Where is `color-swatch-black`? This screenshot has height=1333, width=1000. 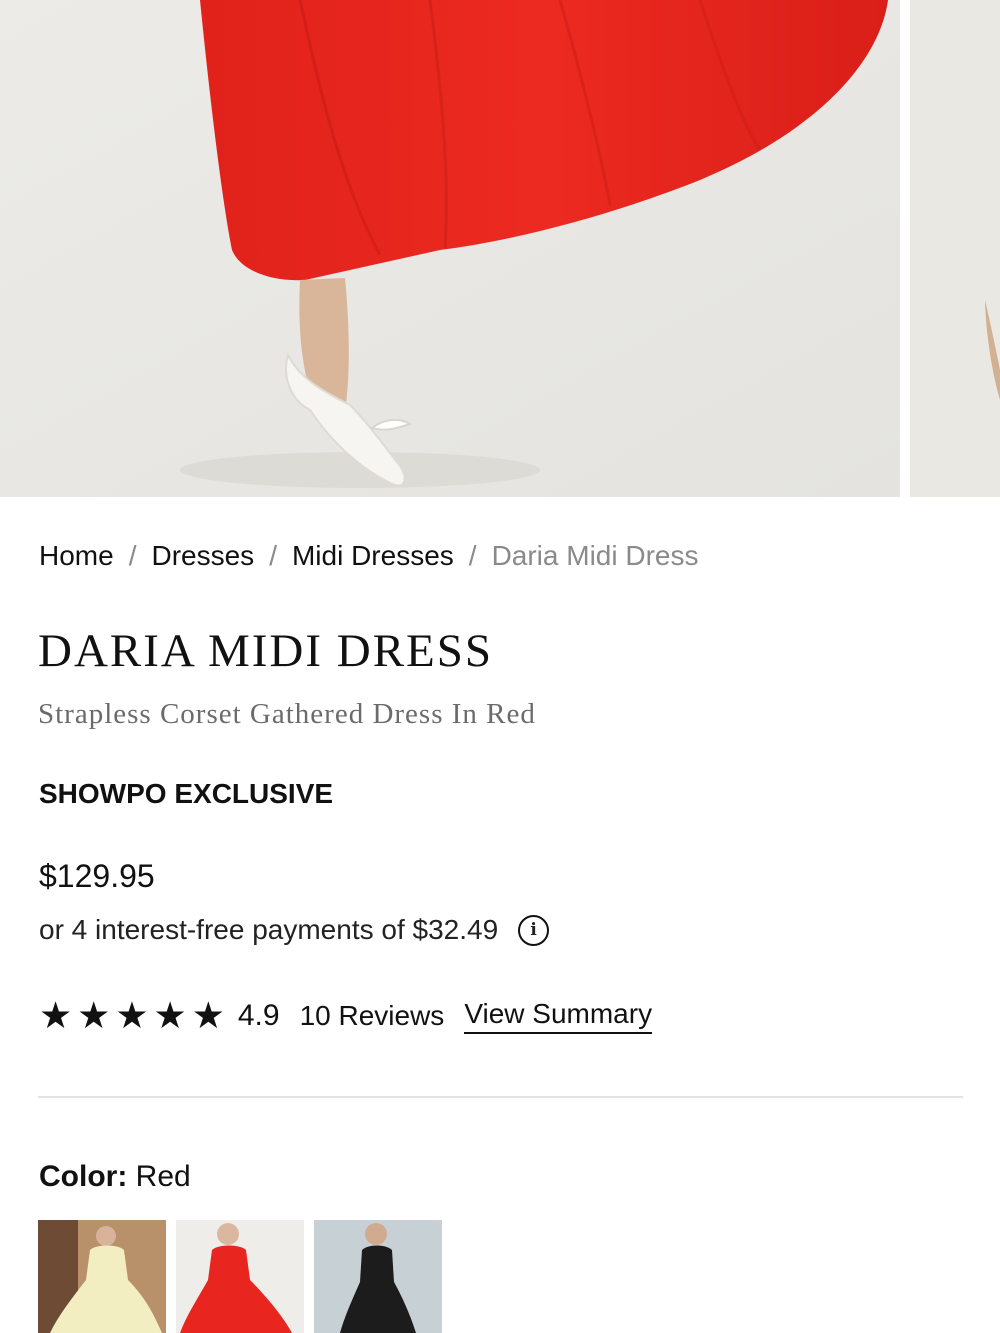
color-swatch-black is located at coordinates (378, 1276).